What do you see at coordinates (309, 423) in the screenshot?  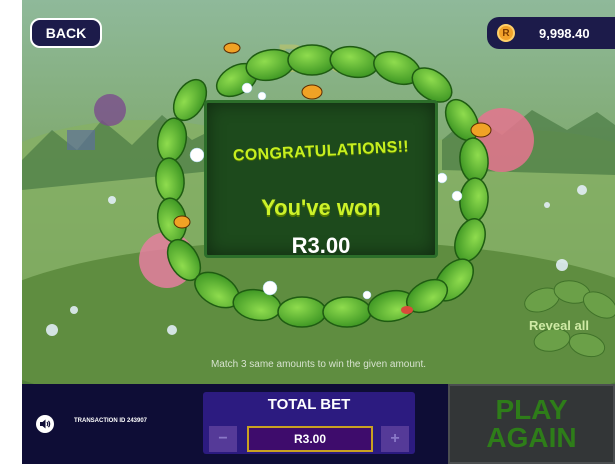 I see `total-bet-panel: TOTAL BET − R3.00 +` at bounding box center [309, 423].